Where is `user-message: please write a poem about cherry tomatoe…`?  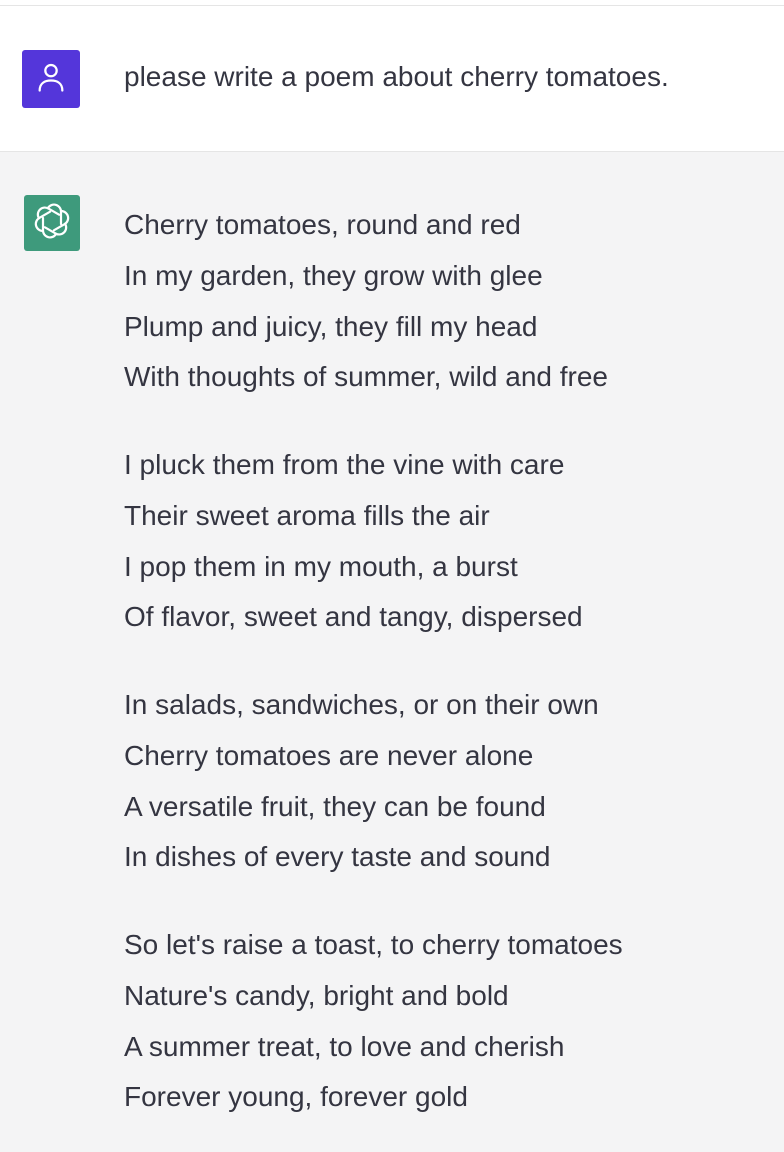 user-message: please write a poem about cherry tomatoe… is located at coordinates (392, 79).